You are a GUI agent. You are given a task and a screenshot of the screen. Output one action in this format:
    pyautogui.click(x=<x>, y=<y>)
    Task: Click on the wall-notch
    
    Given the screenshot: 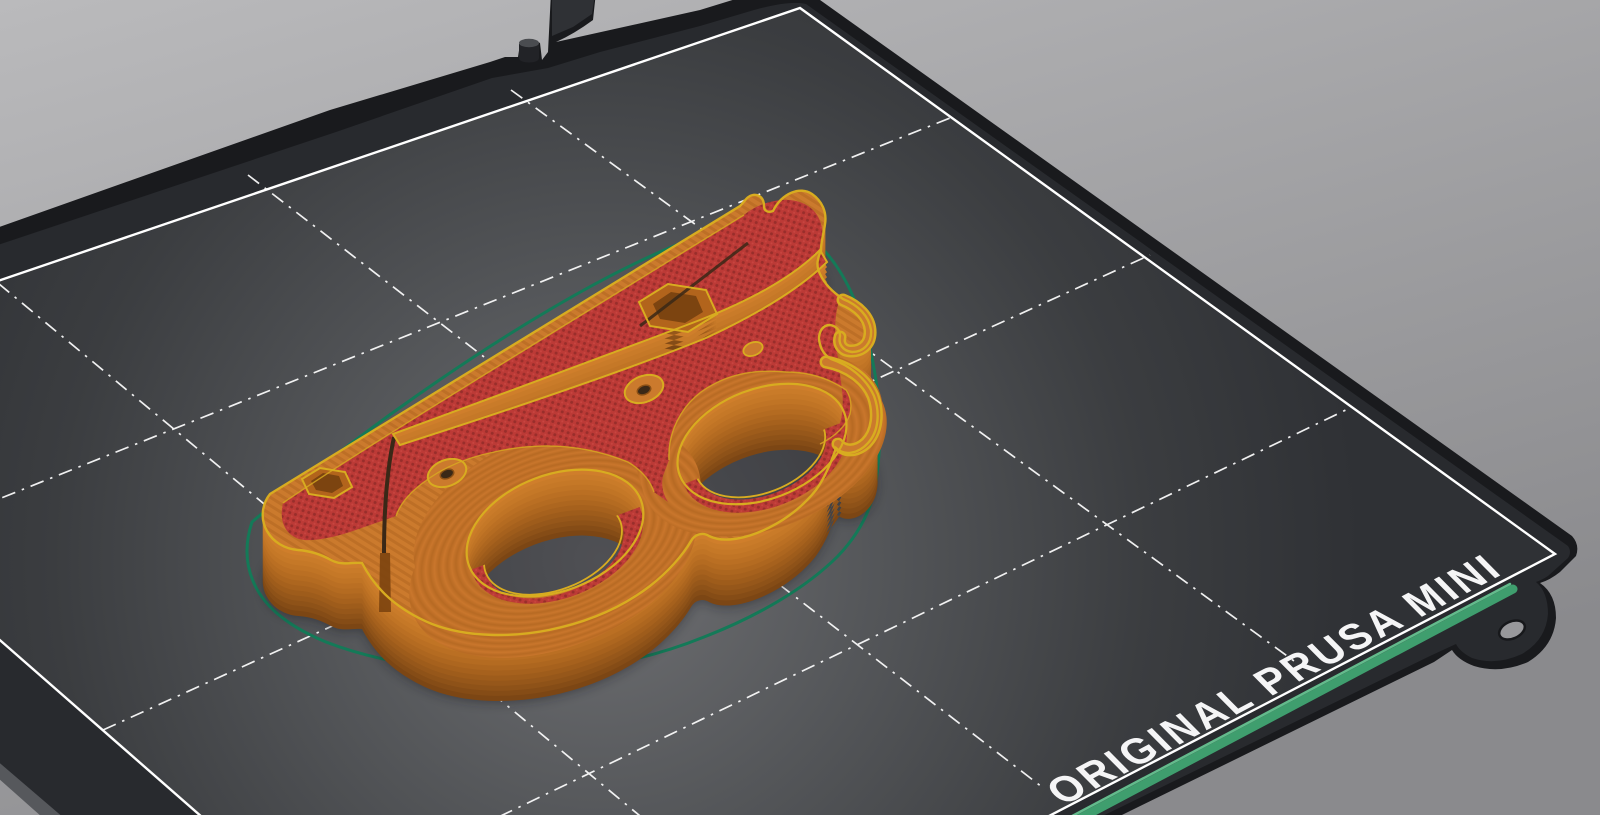 What is the action you would take?
    pyautogui.click(x=385, y=582)
    